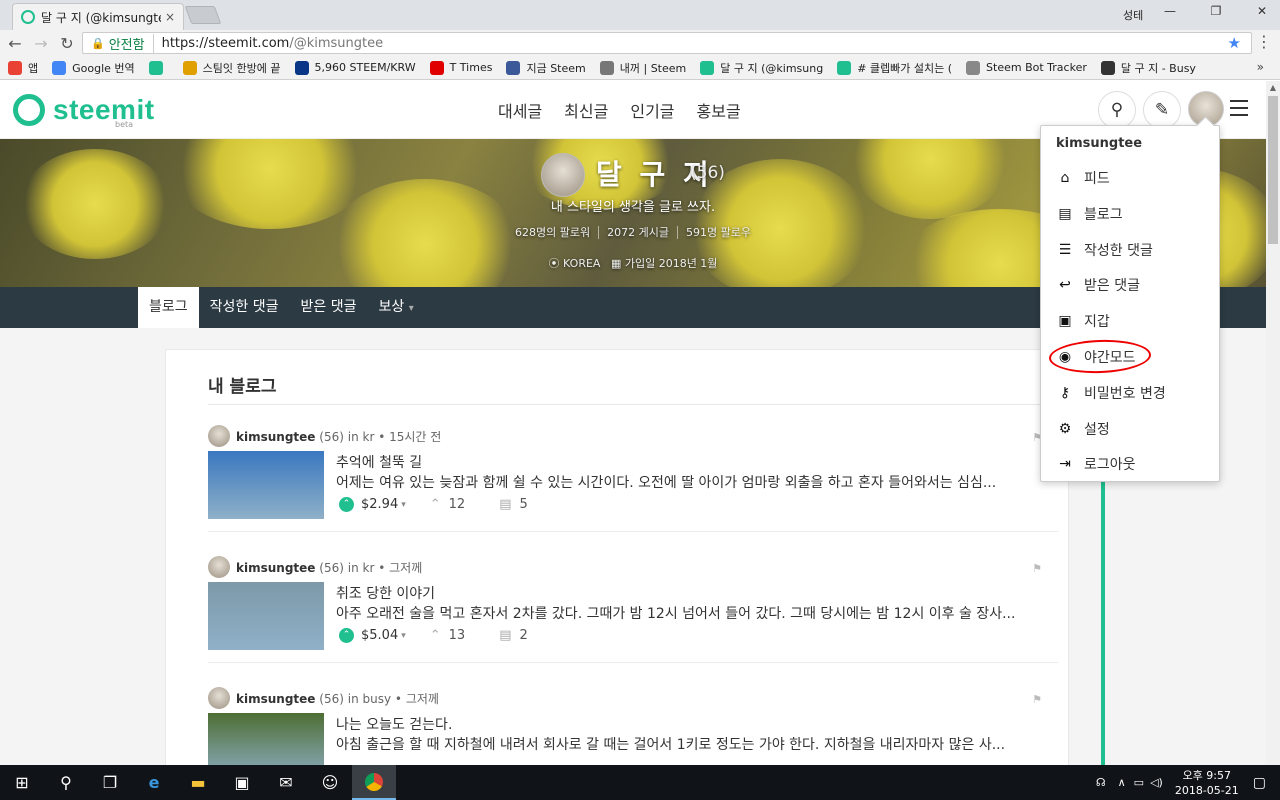 The height and width of the screenshot is (800, 1280). I want to click on windows-start-icon: ⊞, so click(22, 782).